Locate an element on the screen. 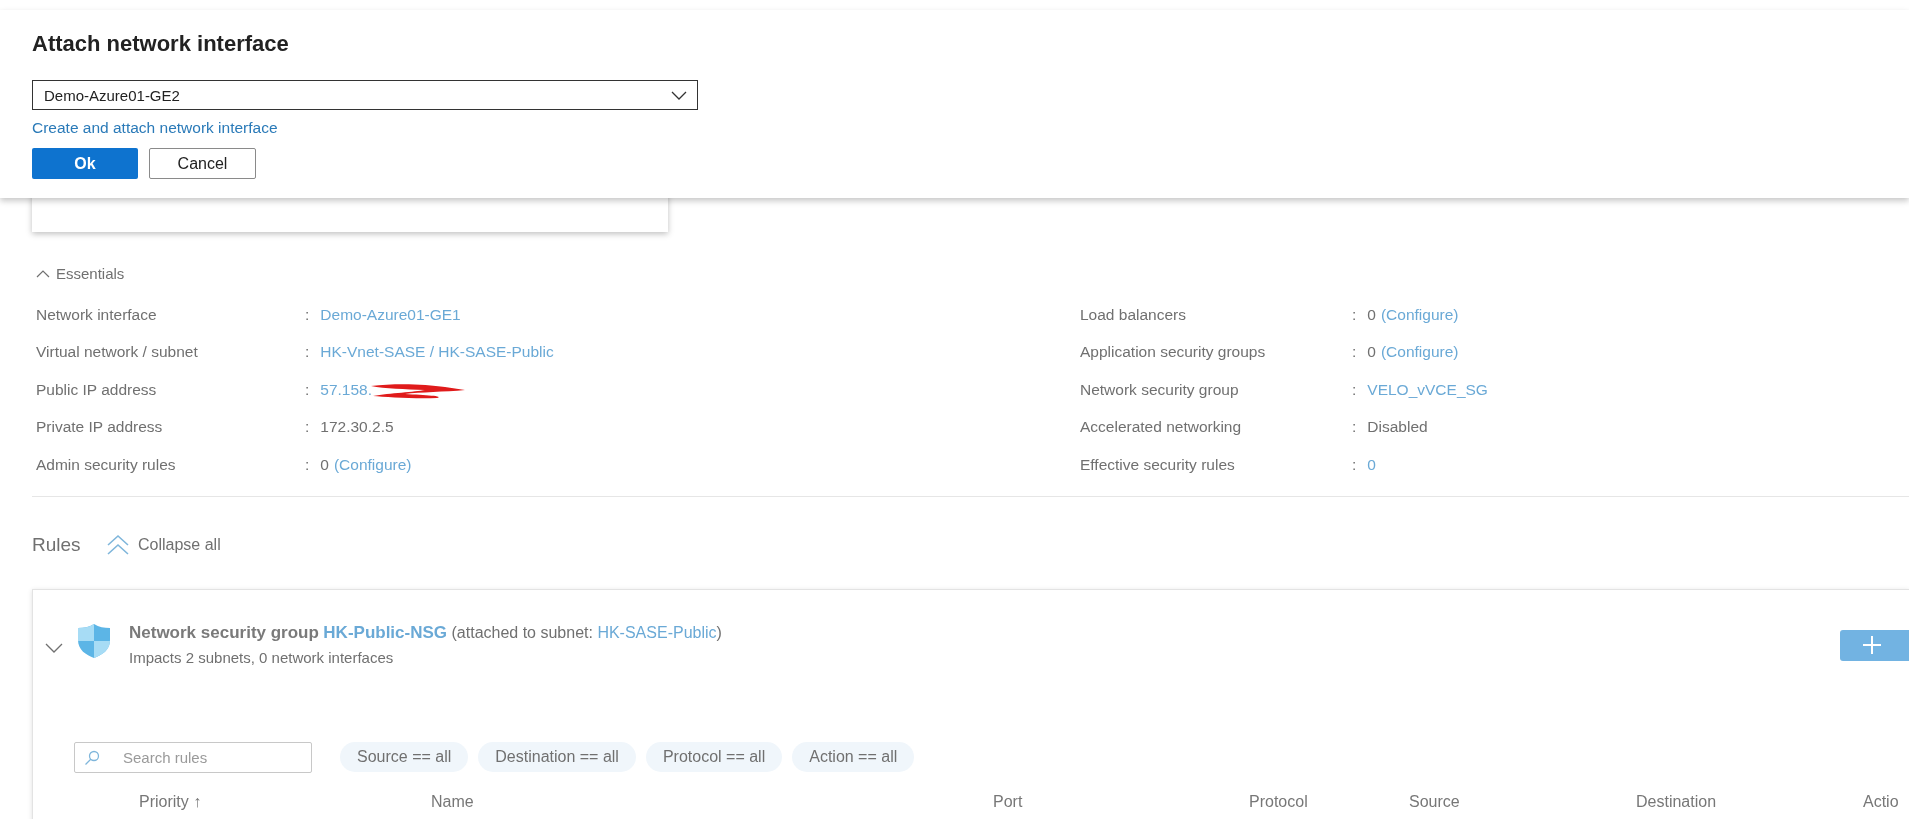 The image size is (1909, 819). property-link: Demo-Azure01-GE1 is located at coordinates (390, 314).